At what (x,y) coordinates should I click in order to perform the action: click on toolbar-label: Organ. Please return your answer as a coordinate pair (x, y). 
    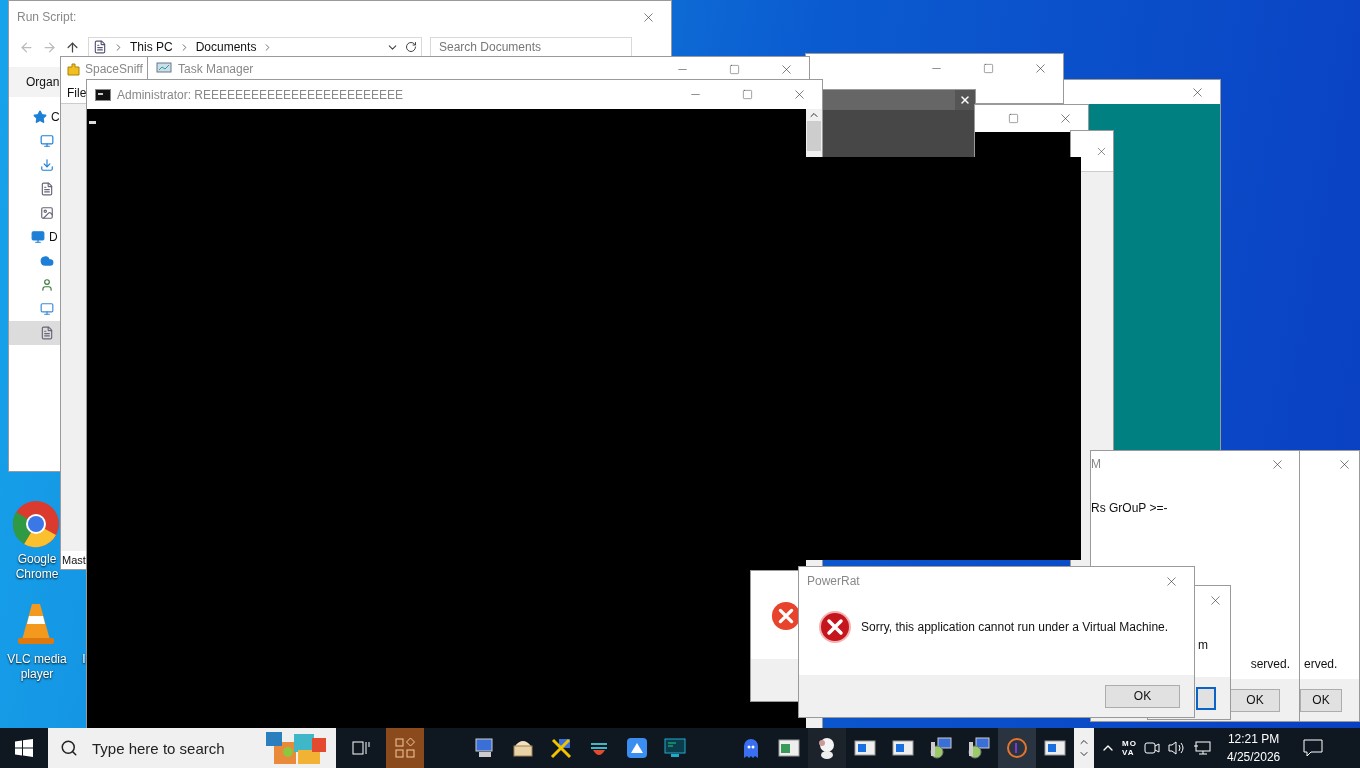
    Looking at the image, I should click on (43, 82).